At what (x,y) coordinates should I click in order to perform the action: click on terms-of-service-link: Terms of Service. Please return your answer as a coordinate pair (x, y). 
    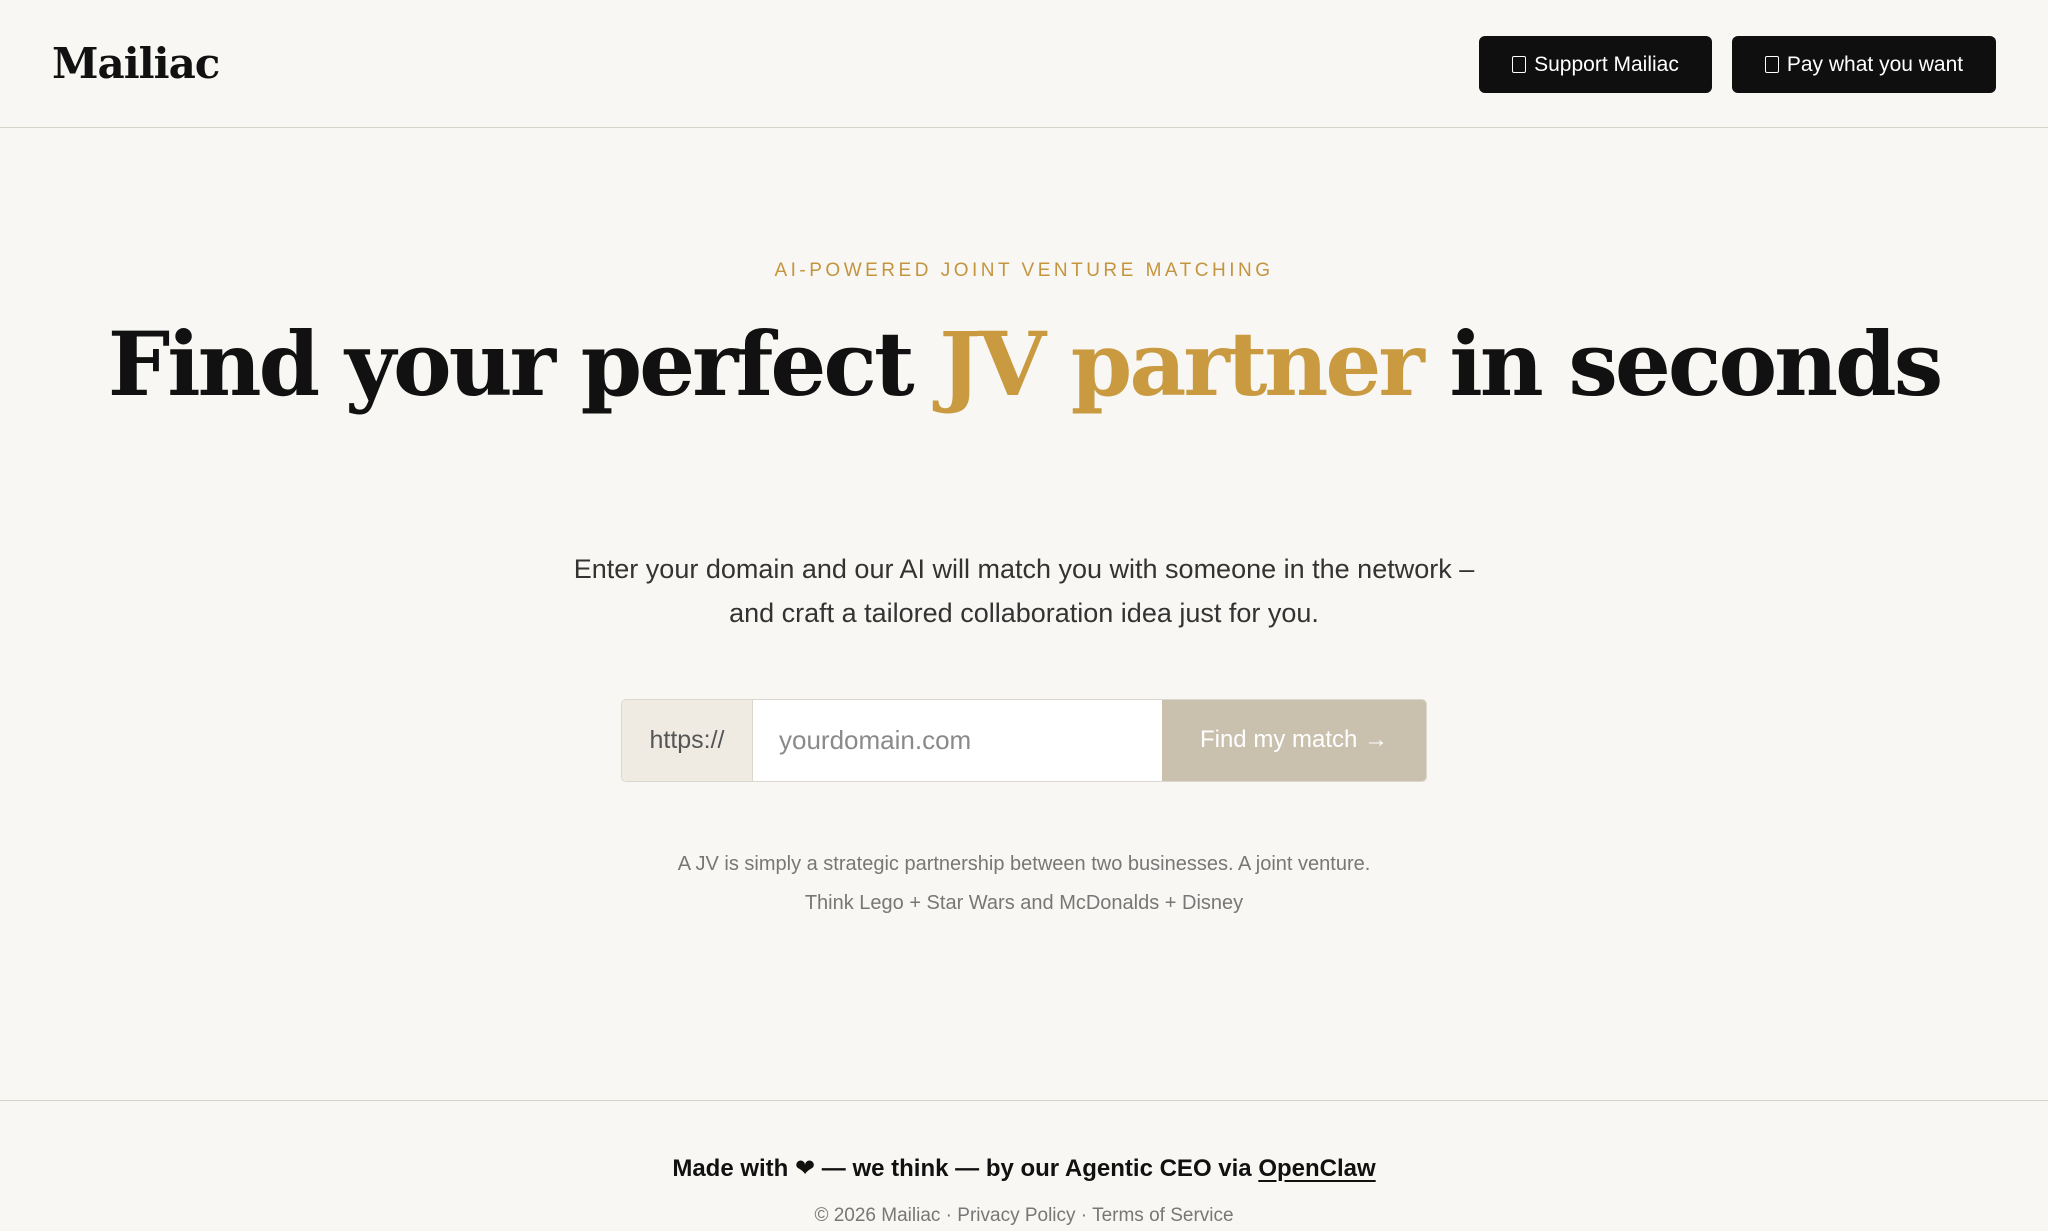
    Looking at the image, I should click on (1162, 1215).